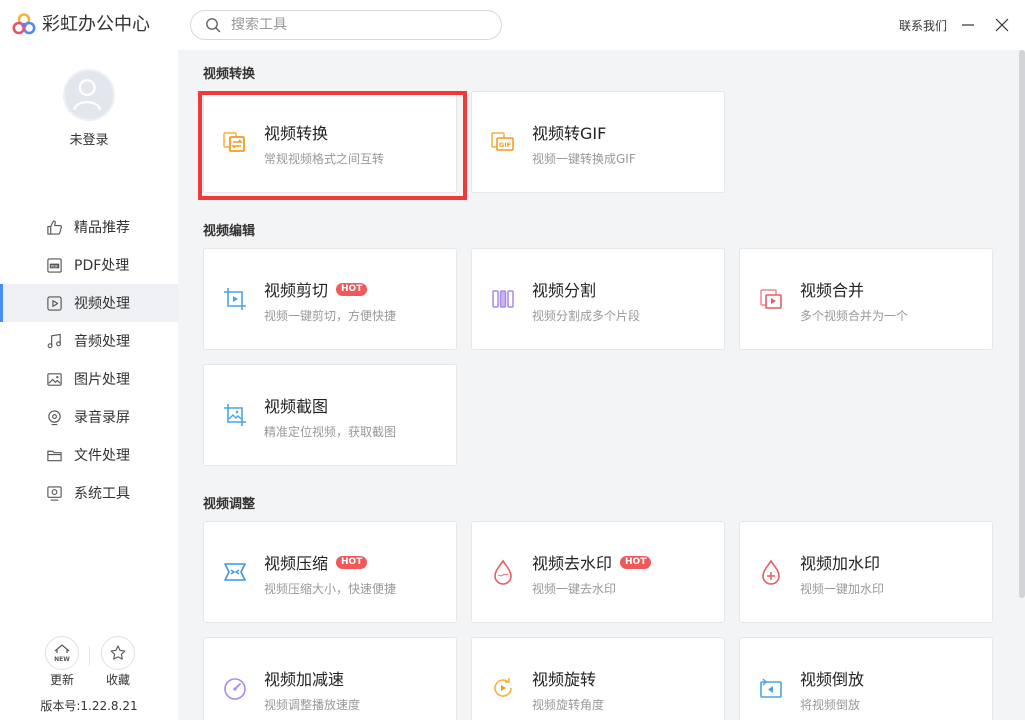 This screenshot has width=1025, height=720. I want to click on search-icon, so click(213, 25).